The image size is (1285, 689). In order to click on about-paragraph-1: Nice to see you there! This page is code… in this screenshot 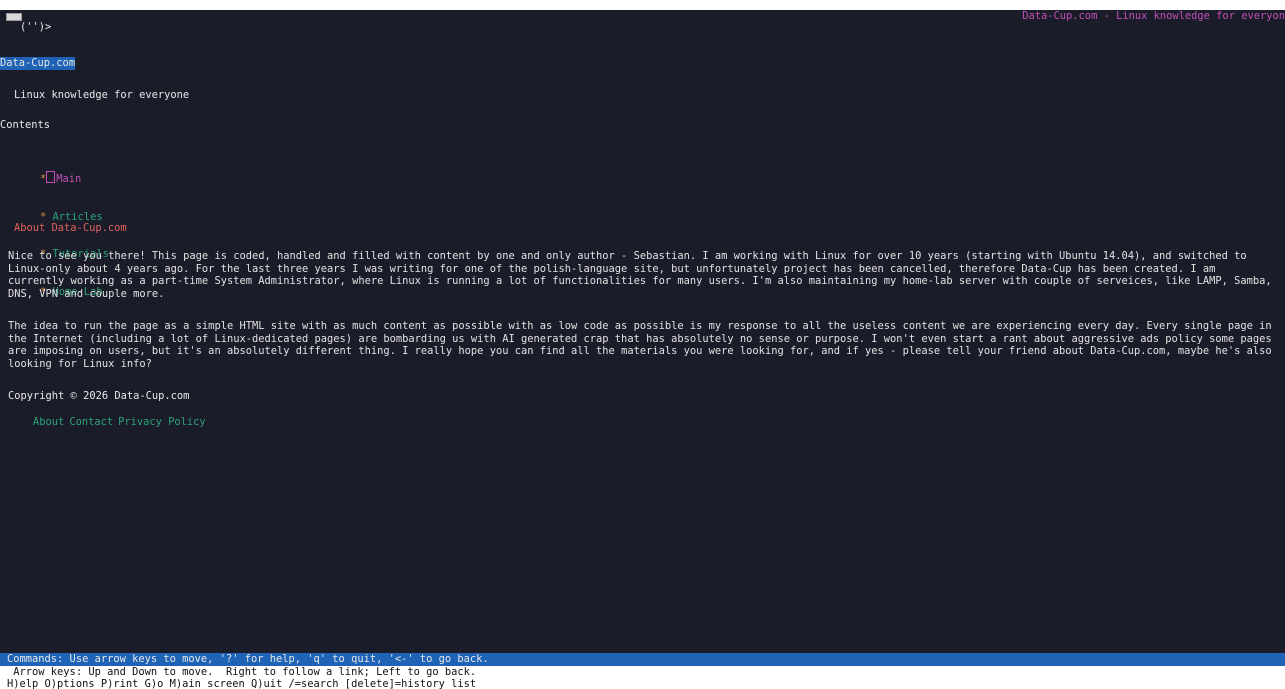, I will do `click(640, 275)`.